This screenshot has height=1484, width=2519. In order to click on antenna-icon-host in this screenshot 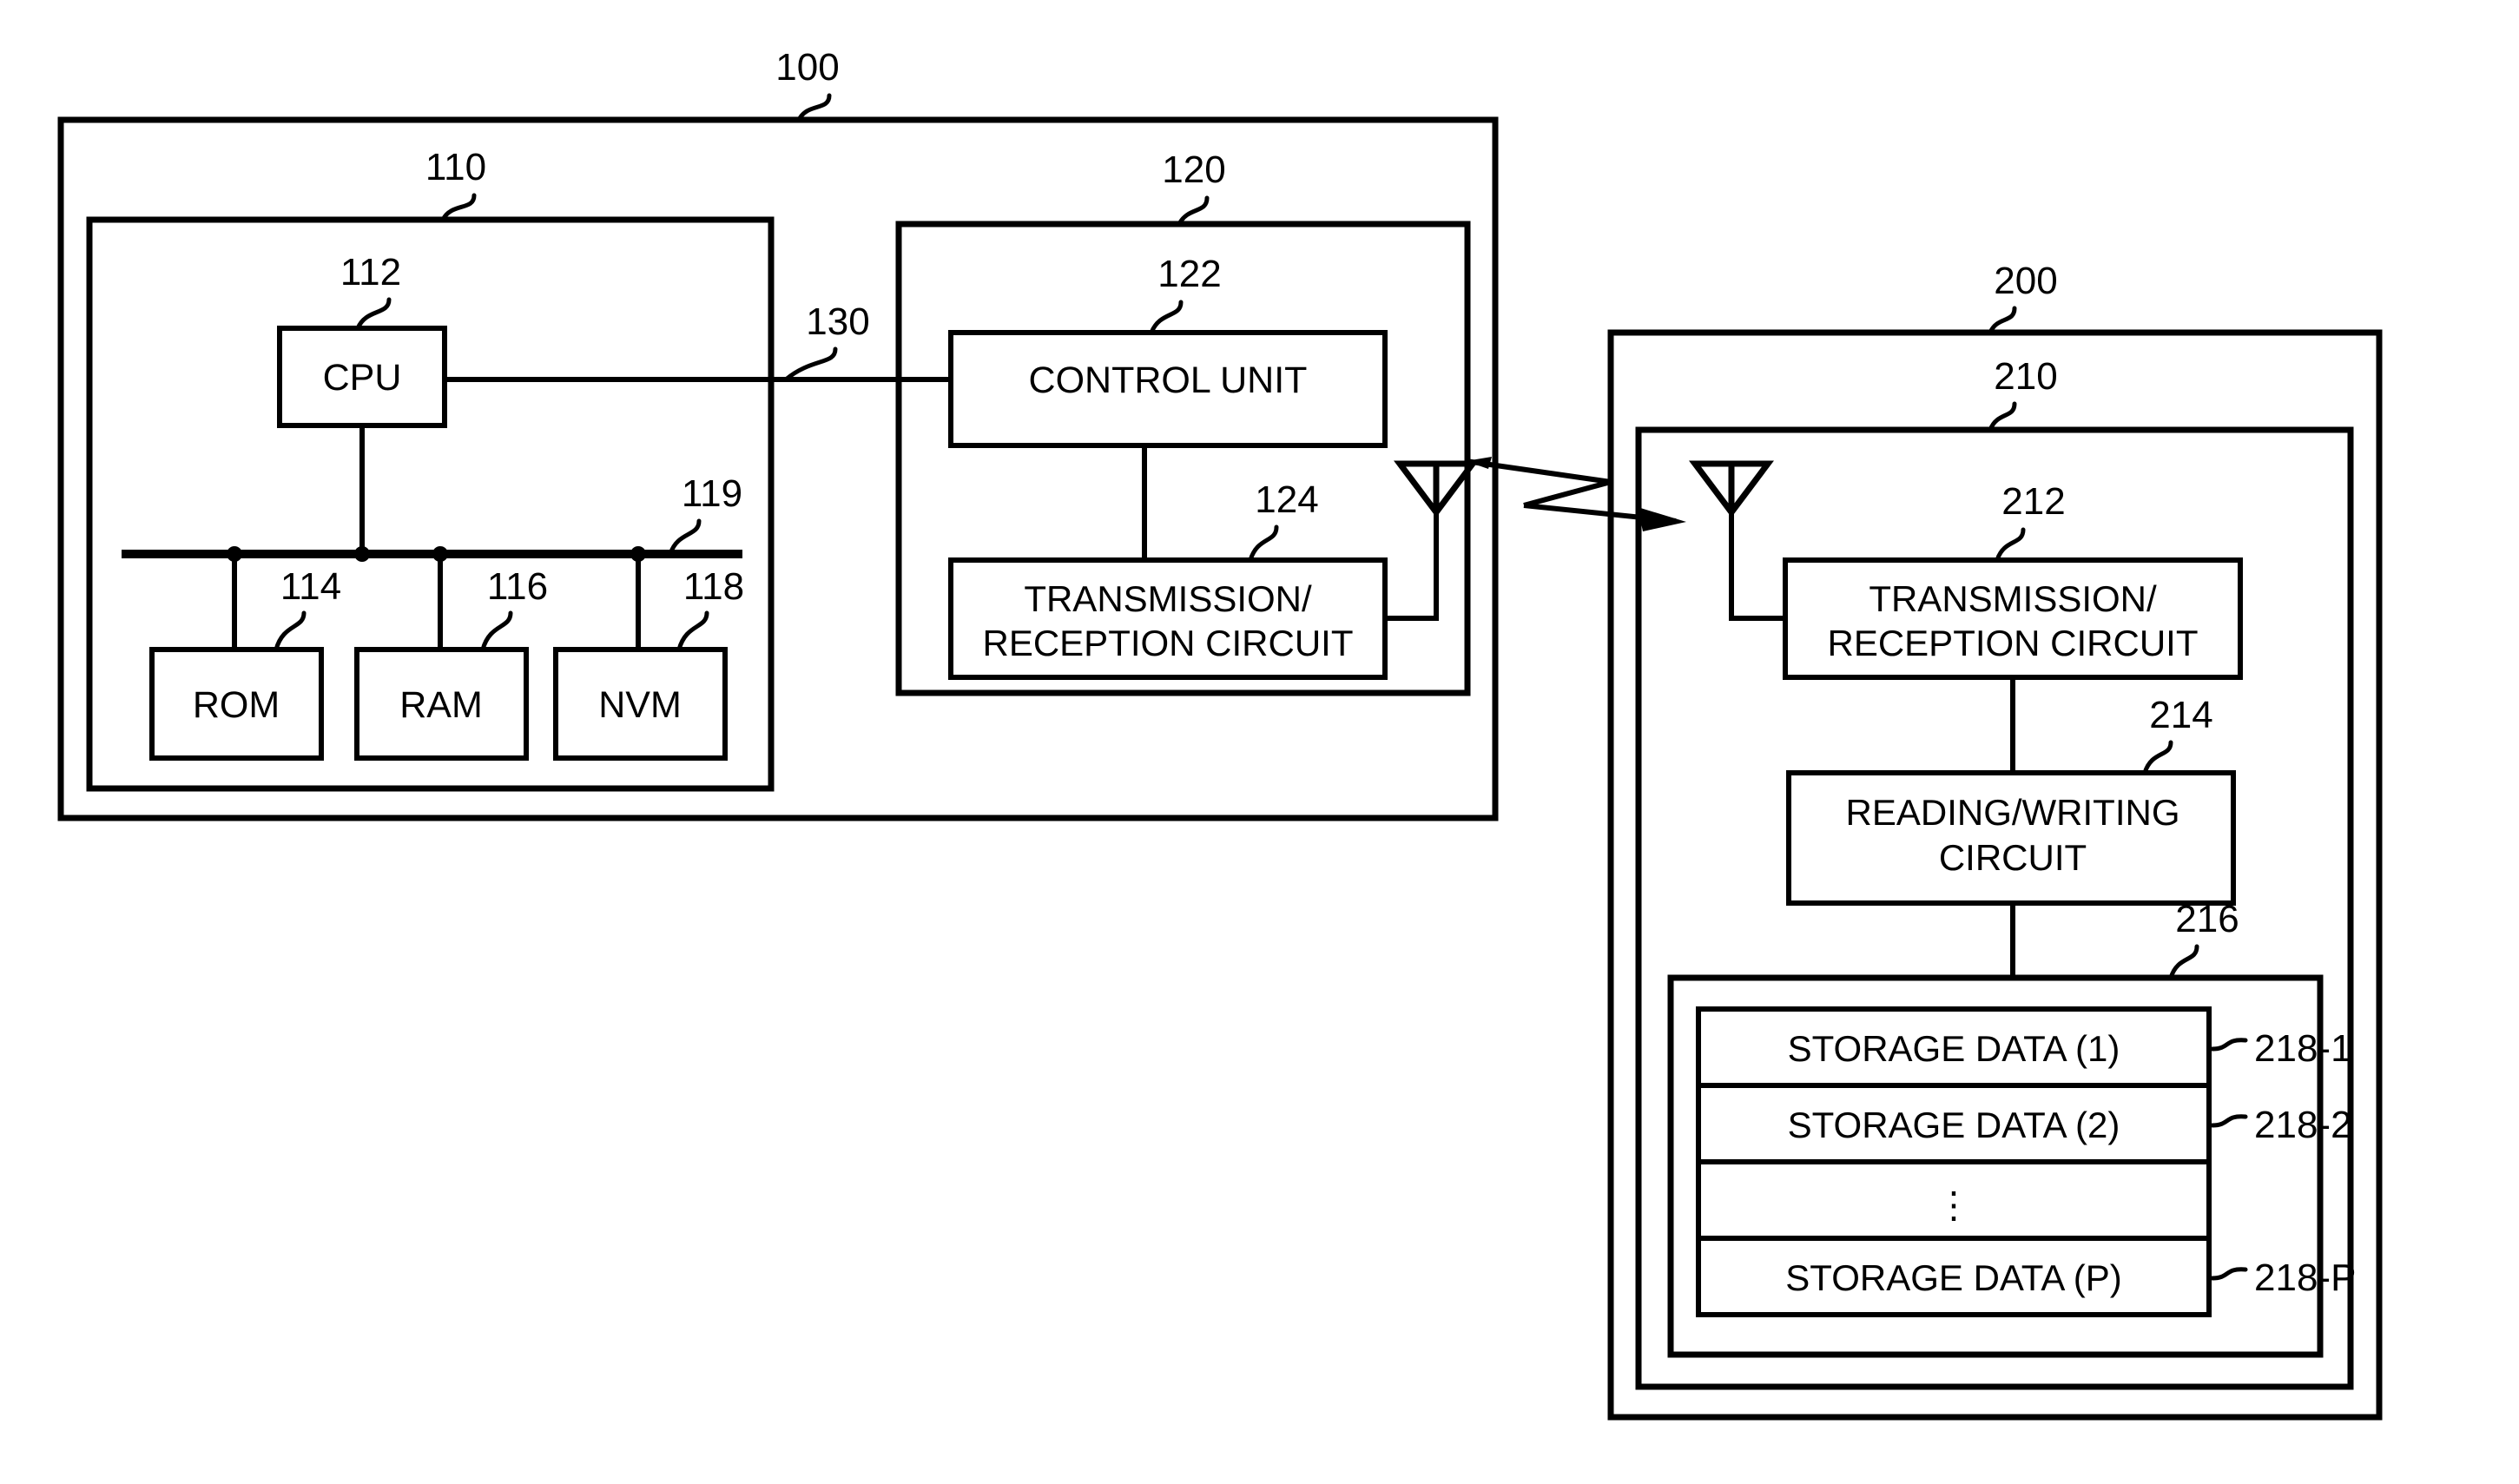, I will do `click(1436, 489)`.